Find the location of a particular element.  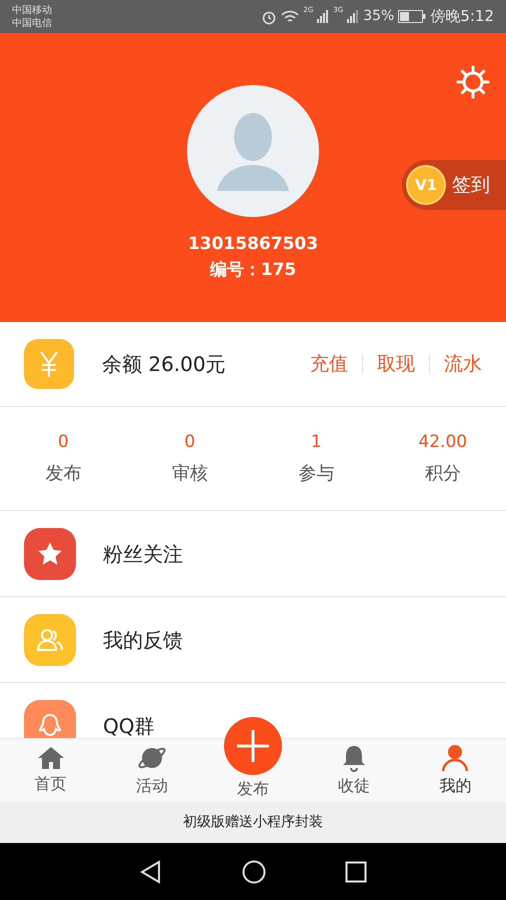

menu-item: 我的反馈 is located at coordinates (253, 640).